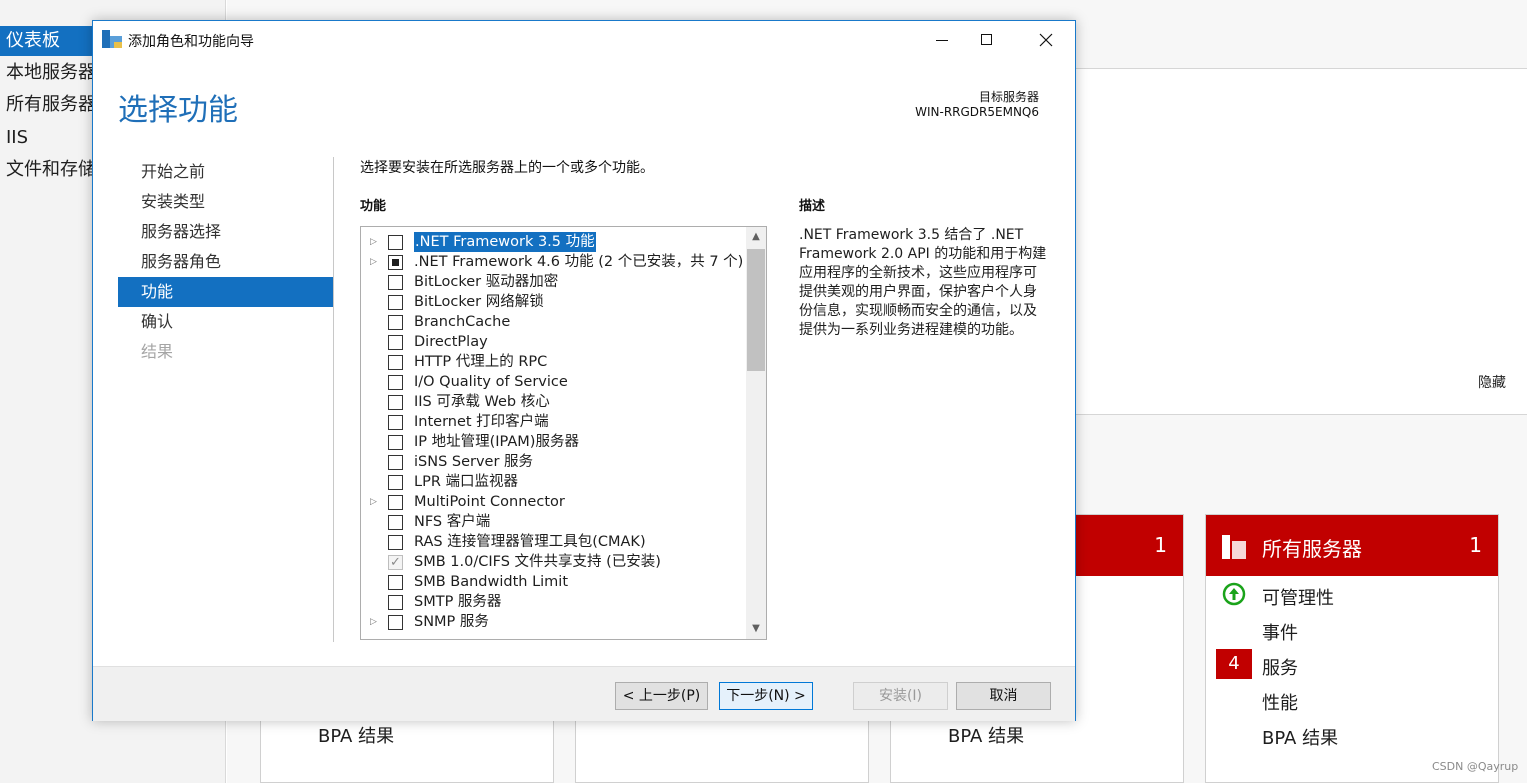  Describe the element at coordinates (553, 482) in the screenshot. I see `feature-item: LPR 端口监视器` at that location.